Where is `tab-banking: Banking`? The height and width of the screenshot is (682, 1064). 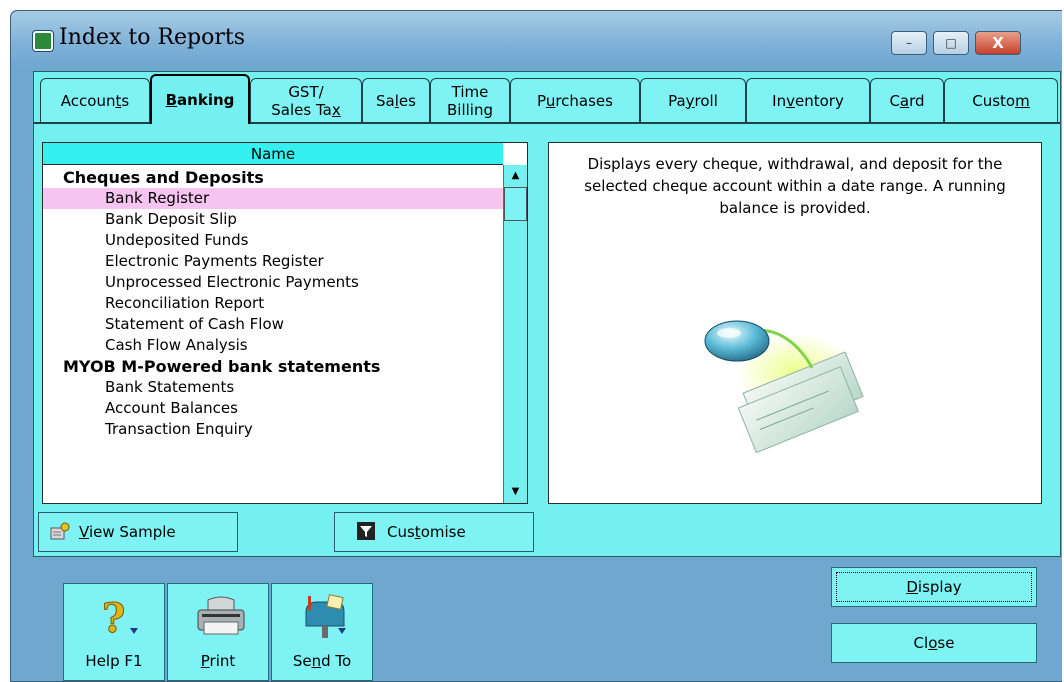 tab-banking: Banking is located at coordinates (200, 99).